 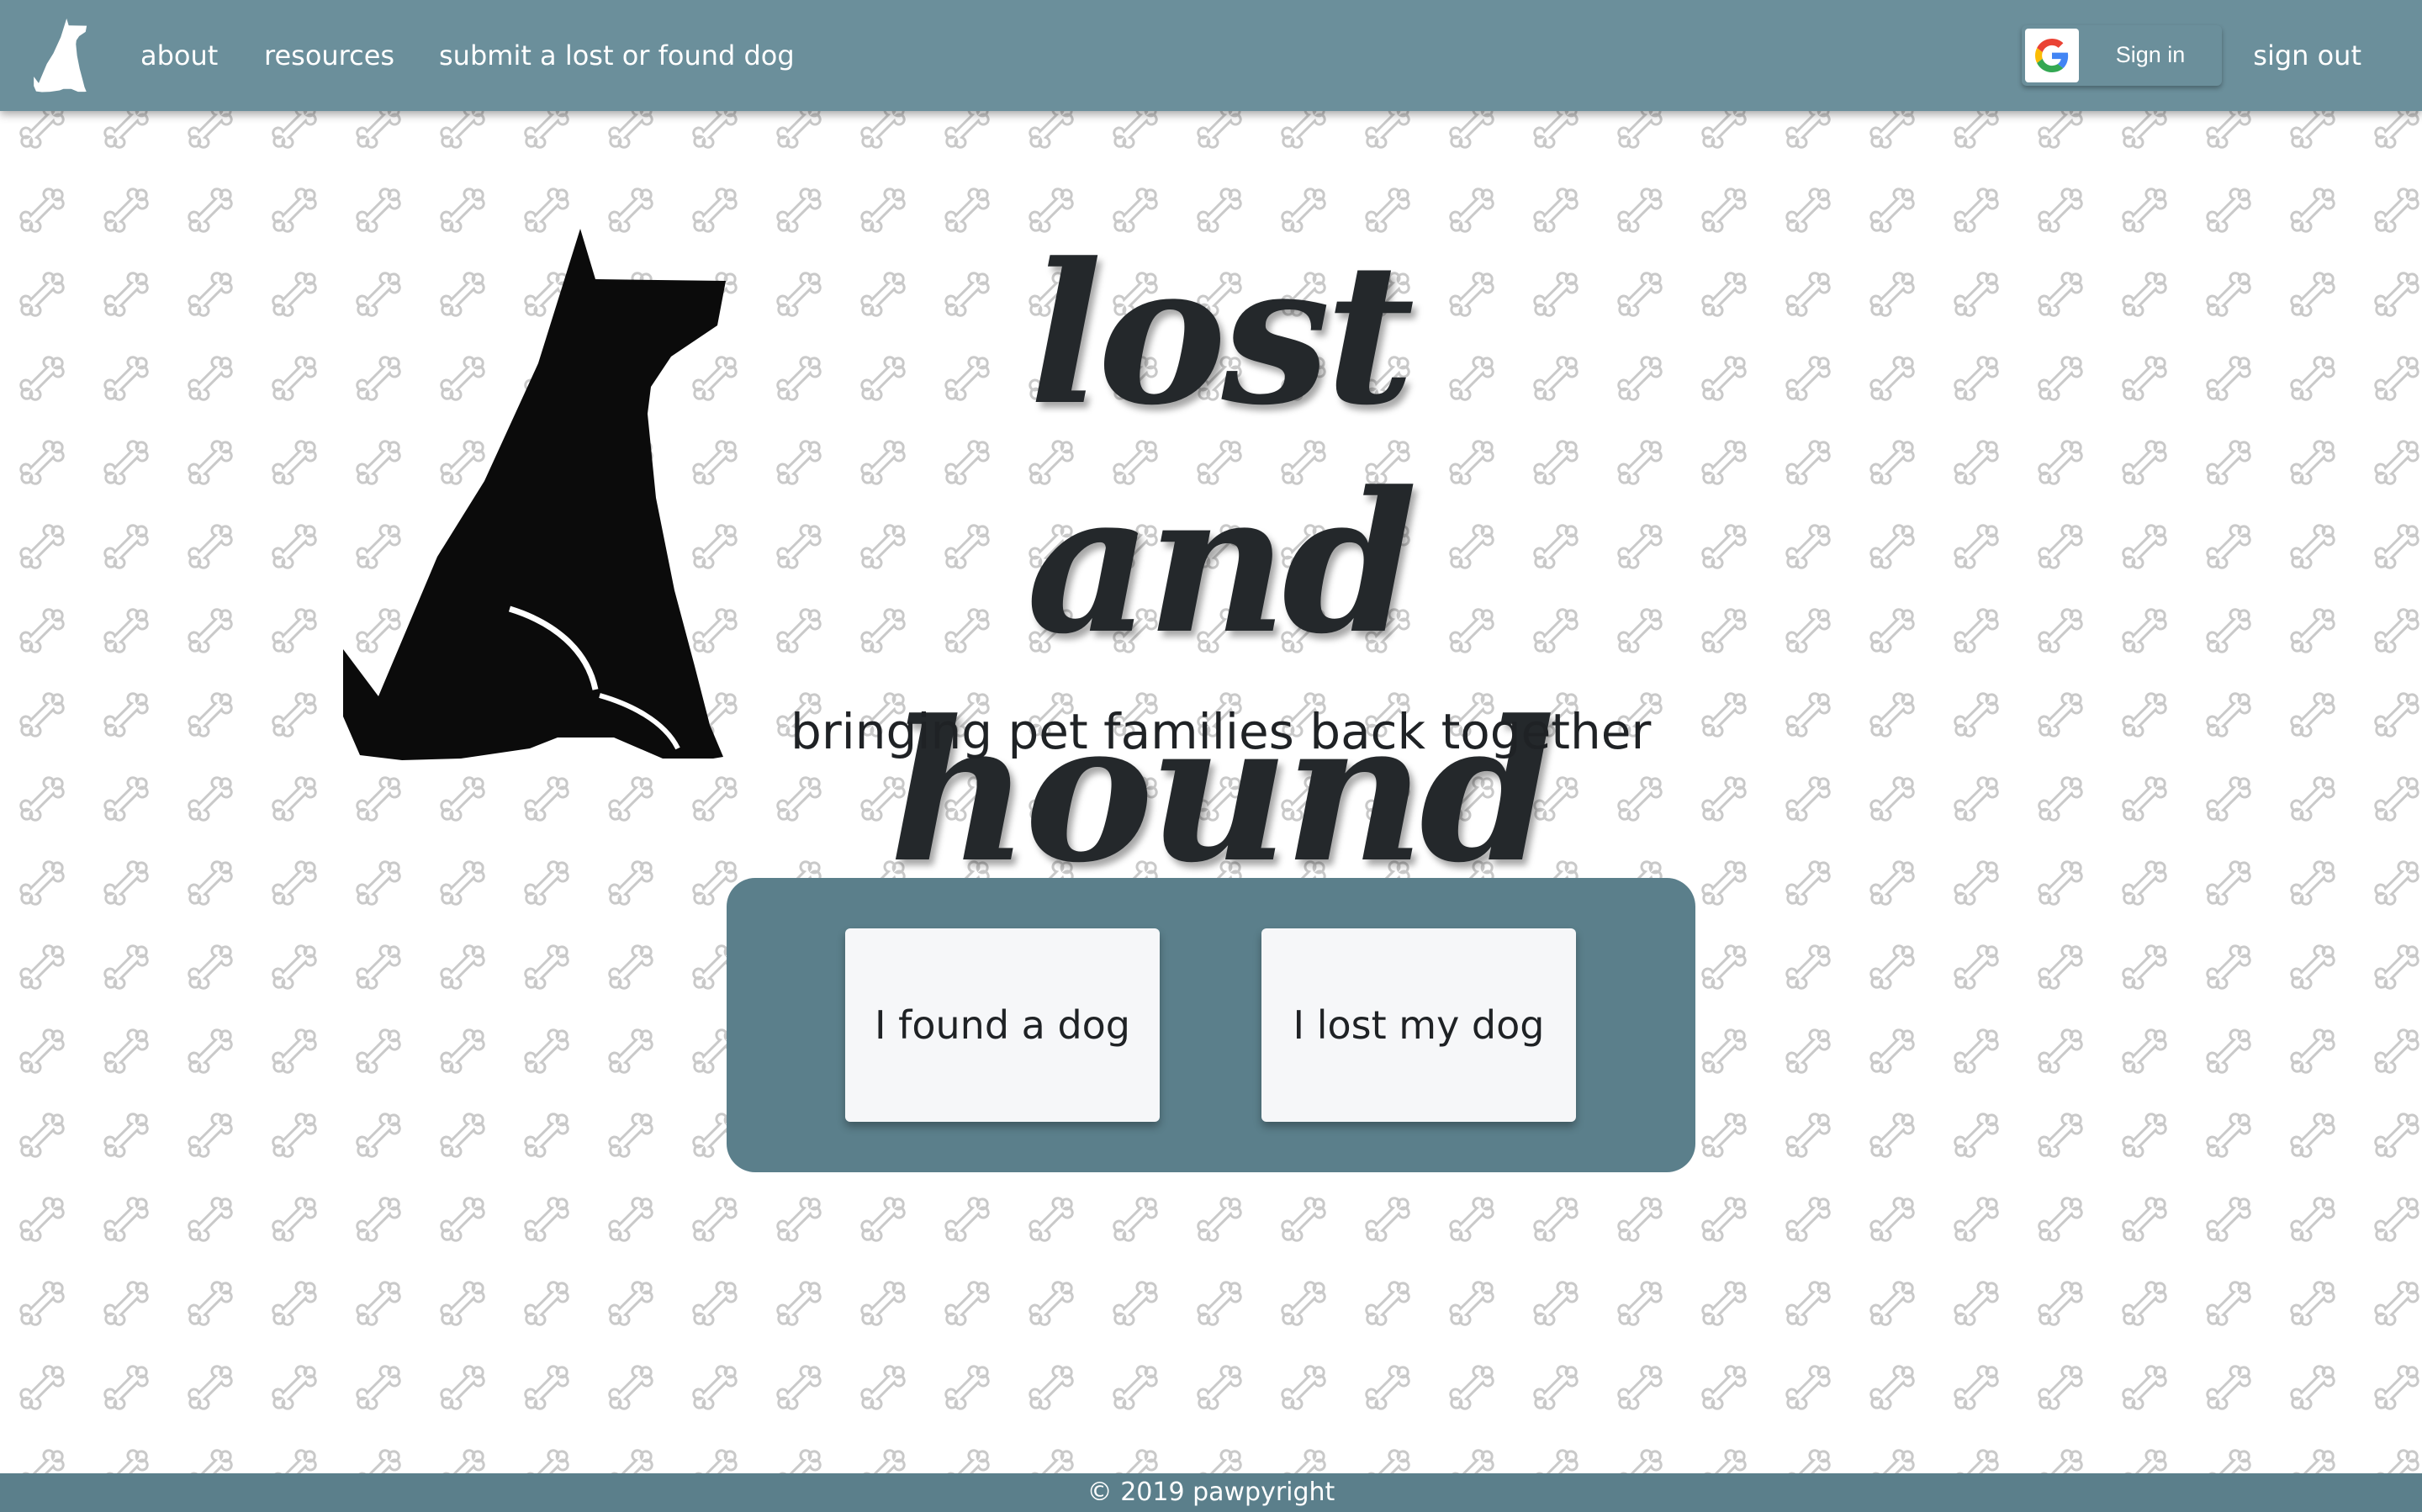 I want to click on google-sign-in-button: Sign in, so click(x=2122, y=55).